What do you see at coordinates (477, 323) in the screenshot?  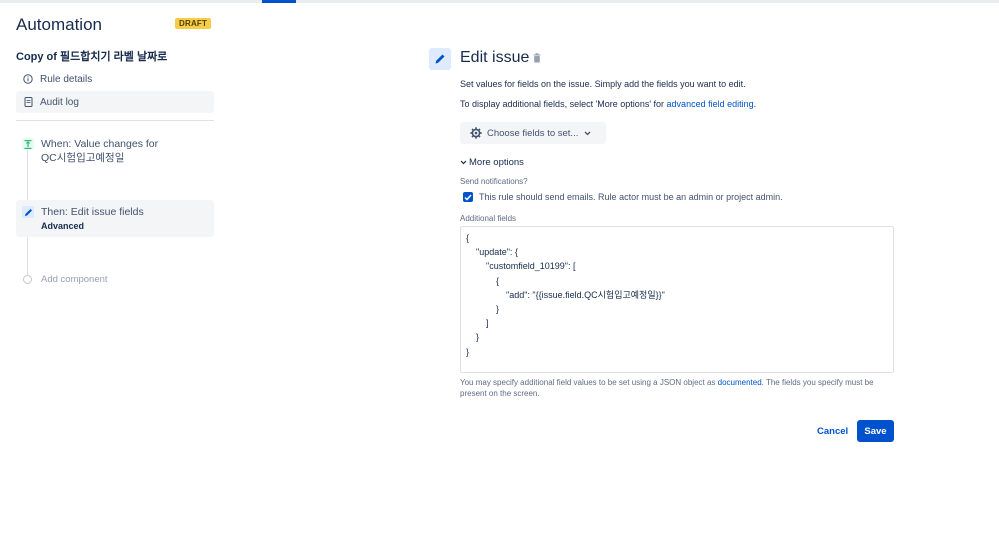 I see `json-line: ]` at bounding box center [477, 323].